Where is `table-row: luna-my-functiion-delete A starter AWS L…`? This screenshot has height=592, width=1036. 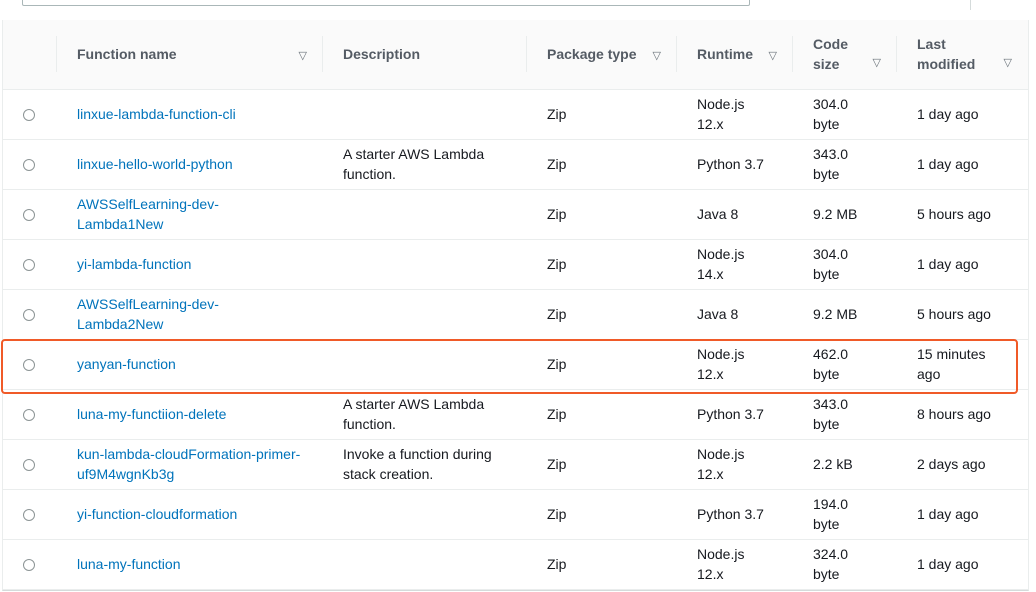 table-row: luna-my-functiion-delete A starter AWS L… is located at coordinates (515, 414).